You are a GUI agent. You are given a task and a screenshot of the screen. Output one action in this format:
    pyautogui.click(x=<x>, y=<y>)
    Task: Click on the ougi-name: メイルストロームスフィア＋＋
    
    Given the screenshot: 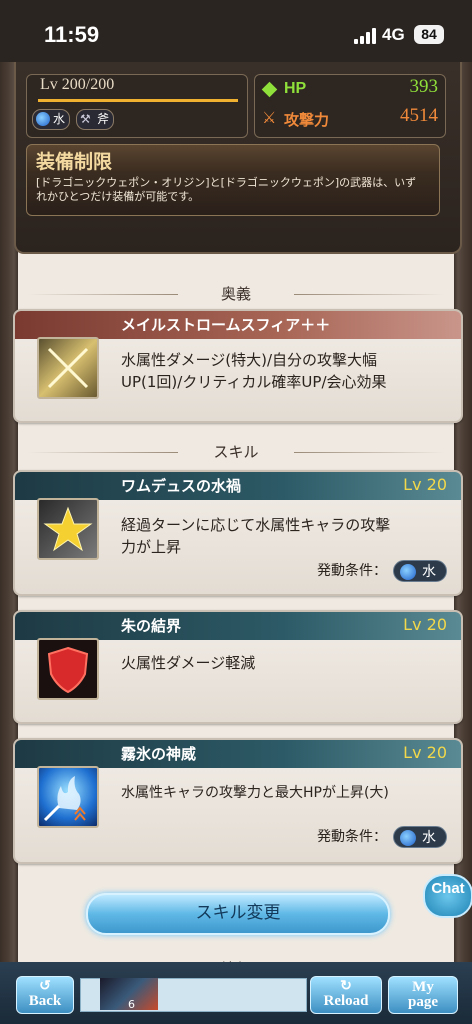 What is the action you would take?
    pyautogui.click(x=226, y=325)
    